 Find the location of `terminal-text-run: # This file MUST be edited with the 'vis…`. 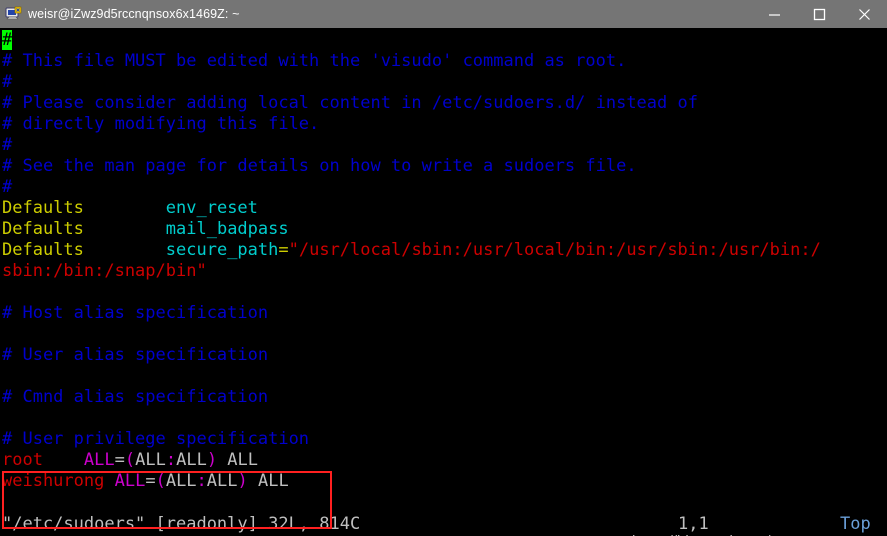

terminal-text-run: # This file MUST be edited with the 'vis… is located at coordinates (314, 61).